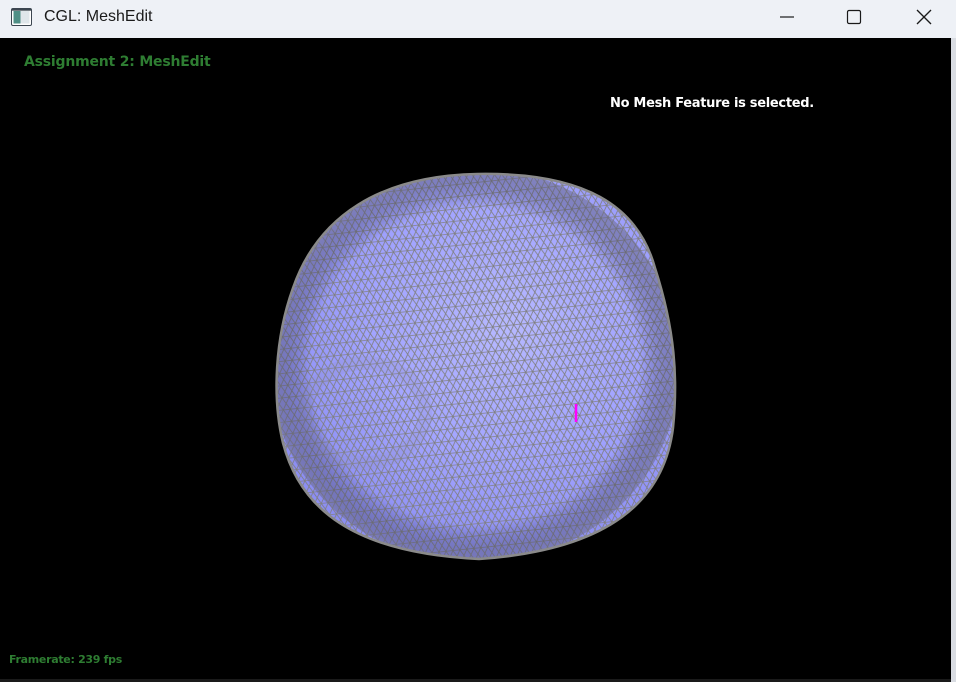  I want to click on maximize-icon, so click(854, 17).